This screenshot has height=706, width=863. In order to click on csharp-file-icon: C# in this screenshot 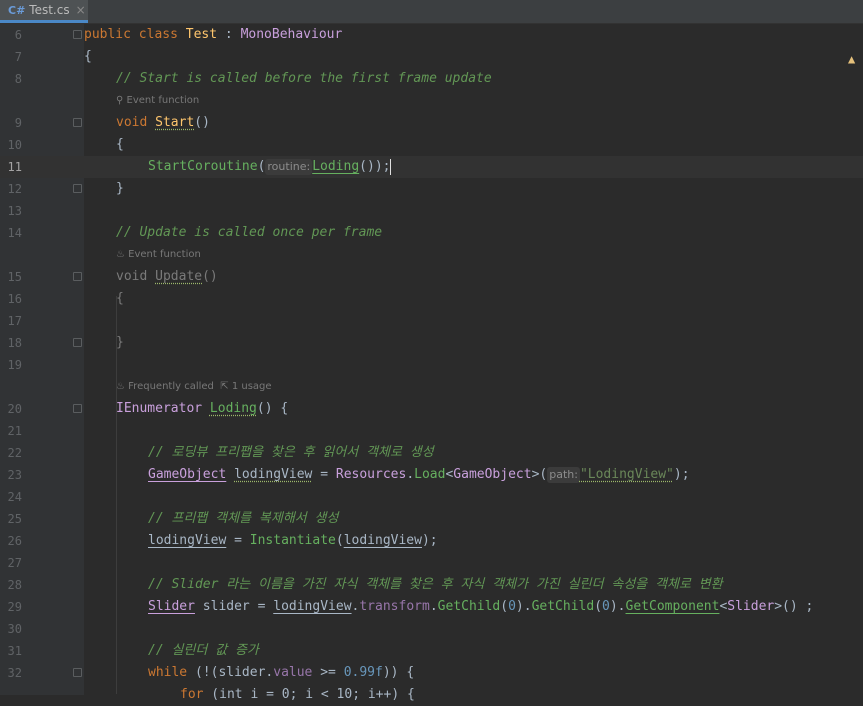, I will do `click(17, 10)`.